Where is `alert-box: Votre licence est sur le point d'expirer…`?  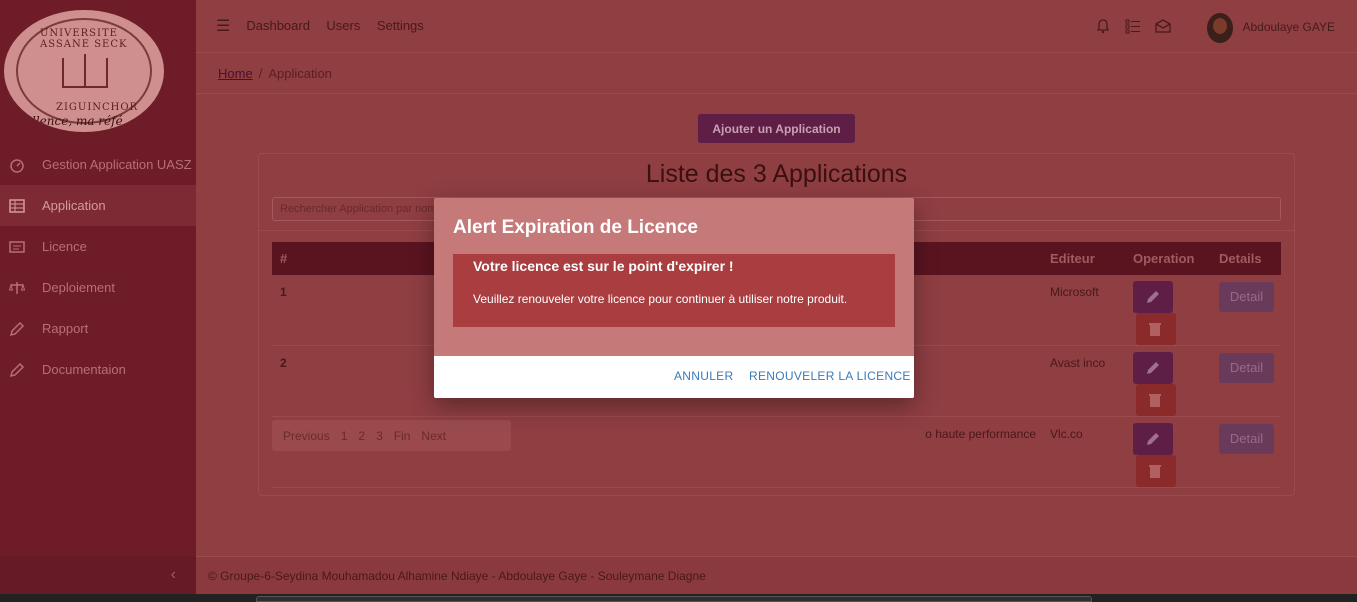
alert-box: Votre licence est sur le point d'expirer… is located at coordinates (674, 290).